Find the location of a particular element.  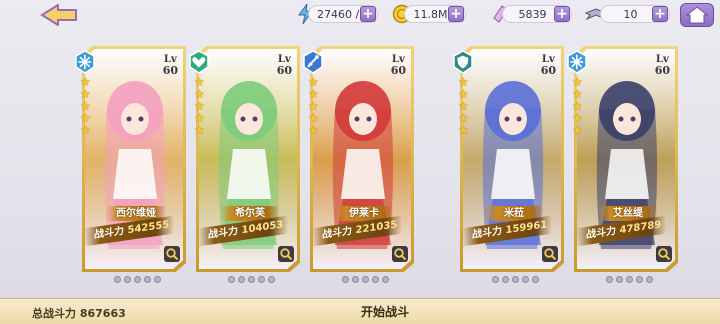

hero-card: Lv 60 ★ ★ ★ ★ ★ 伊莱卡 战斗力 221035 is located at coordinates (358, 159).